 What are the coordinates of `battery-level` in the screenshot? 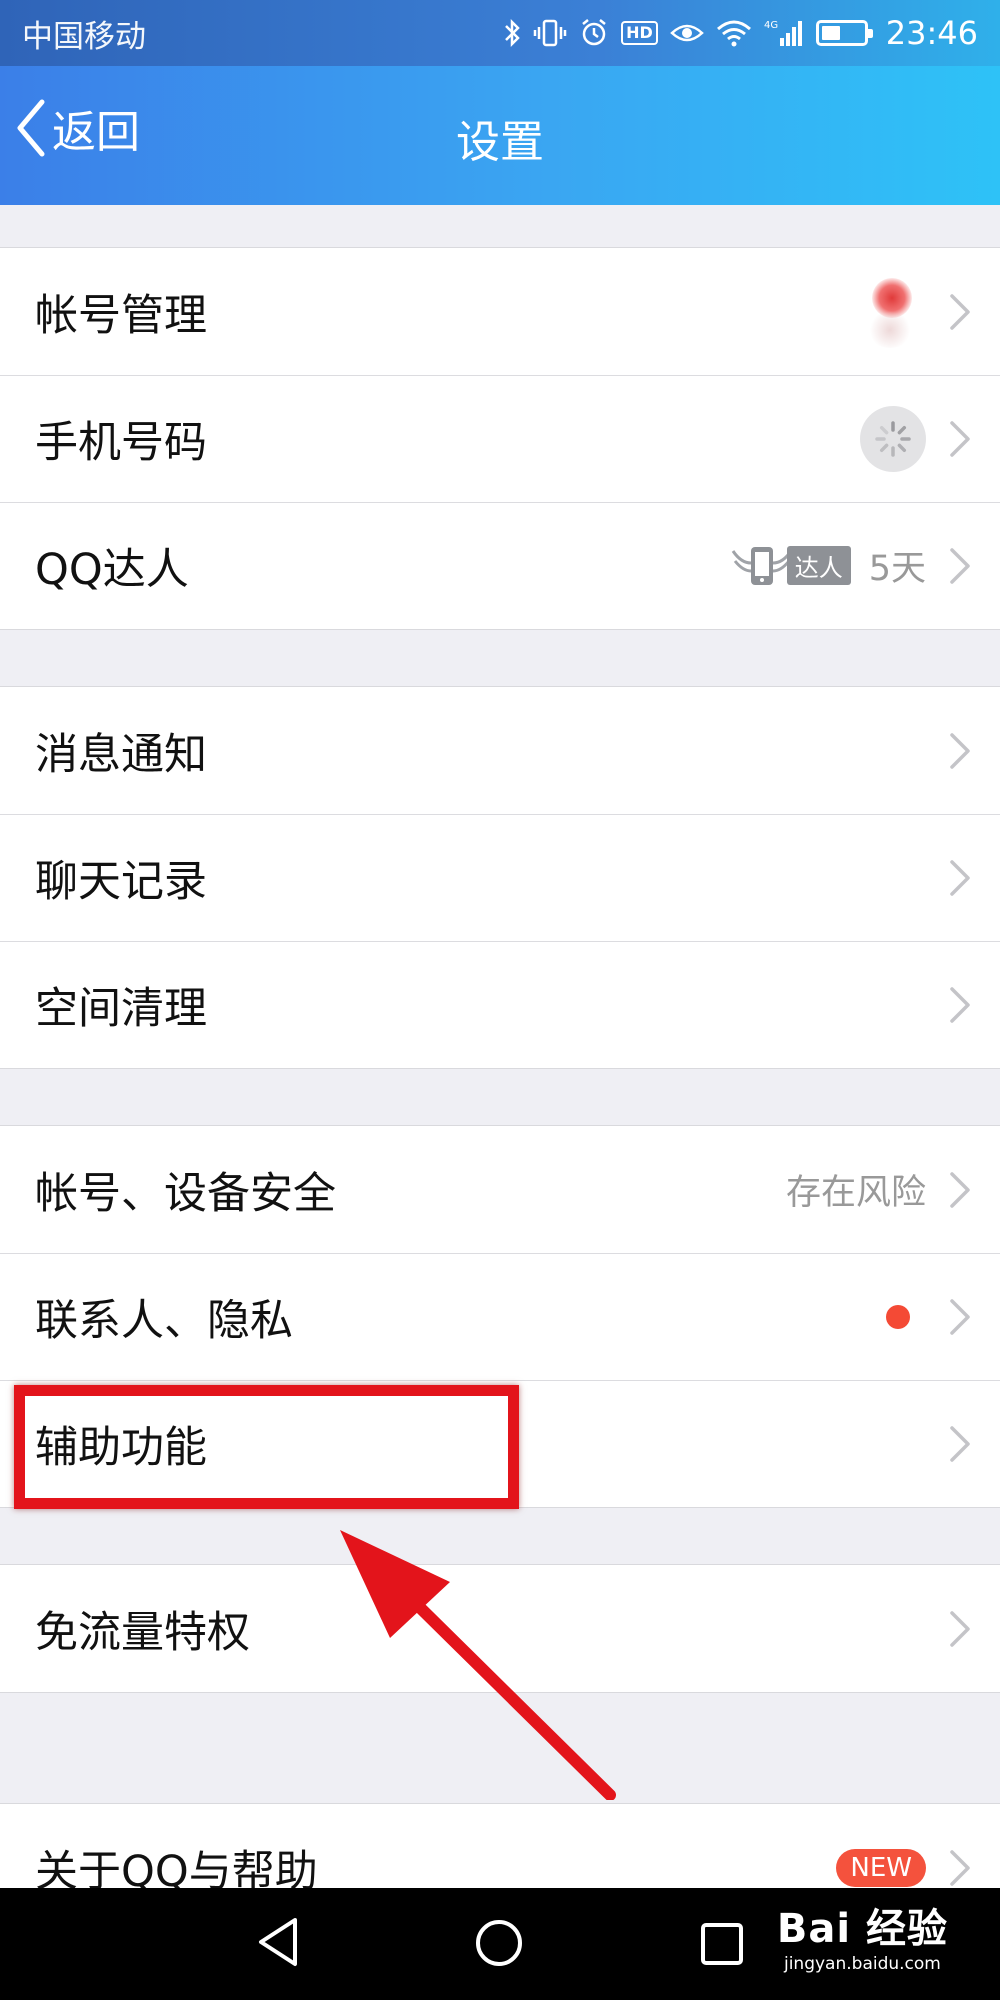 It's located at (830, 33).